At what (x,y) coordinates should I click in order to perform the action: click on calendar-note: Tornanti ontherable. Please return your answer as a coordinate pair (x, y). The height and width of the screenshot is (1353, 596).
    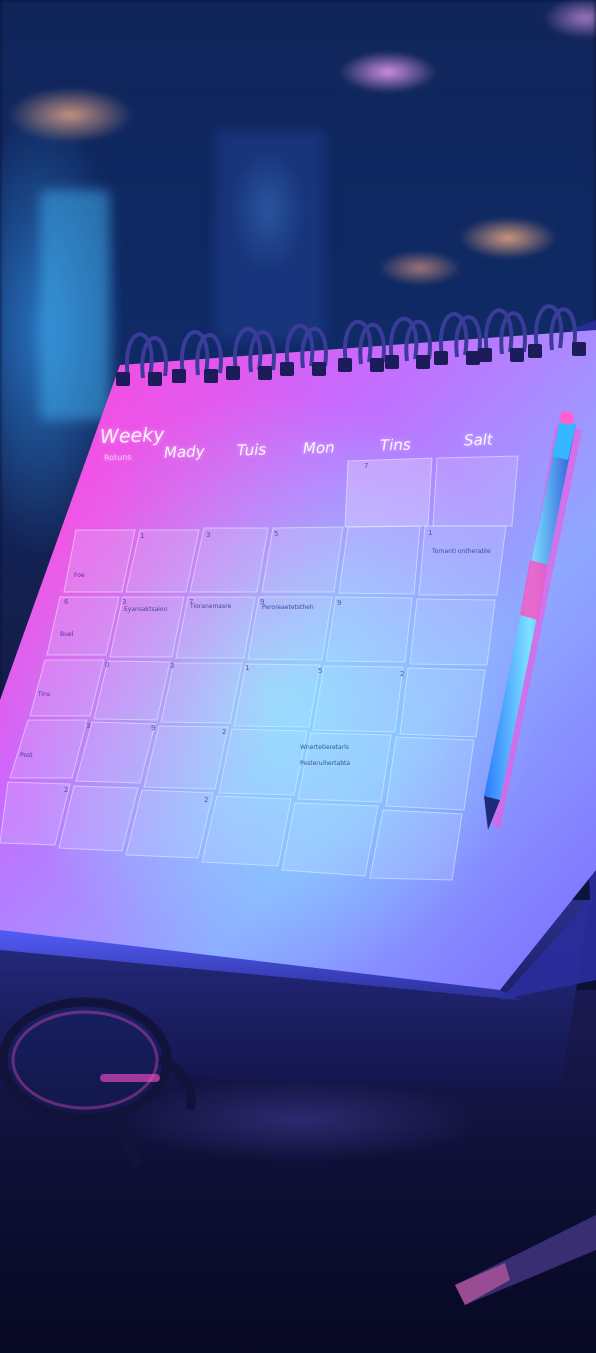
    Looking at the image, I should click on (461, 551).